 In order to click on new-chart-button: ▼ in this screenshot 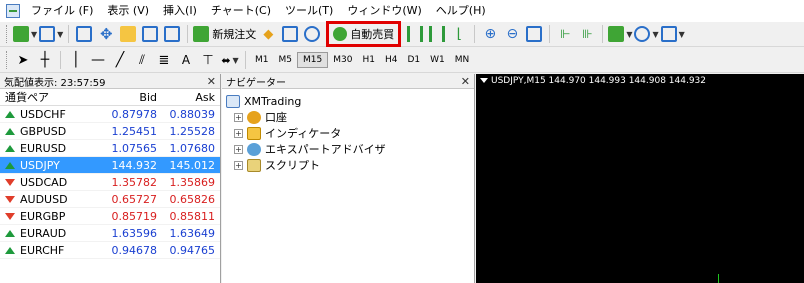, I will do `click(25, 34)`.